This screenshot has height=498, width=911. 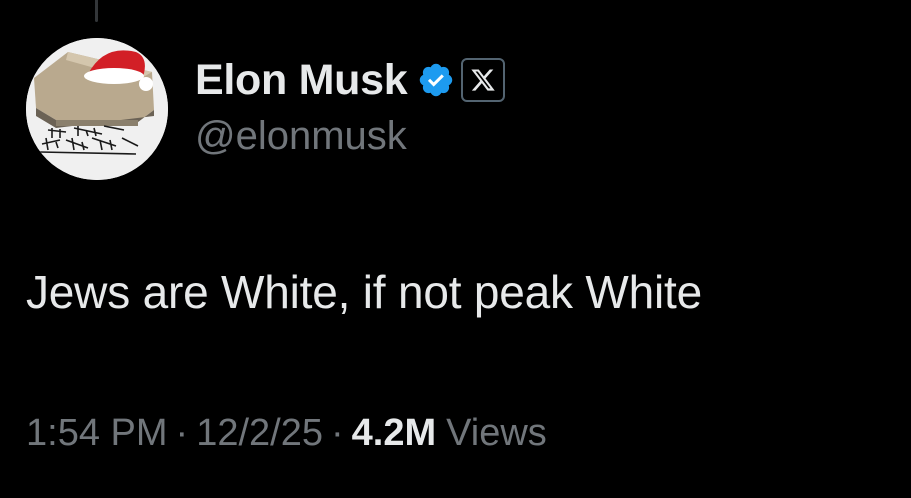 What do you see at coordinates (301, 136) in the screenshot?
I see `author-handle: @elonmusk` at bounding box center [301, 136].